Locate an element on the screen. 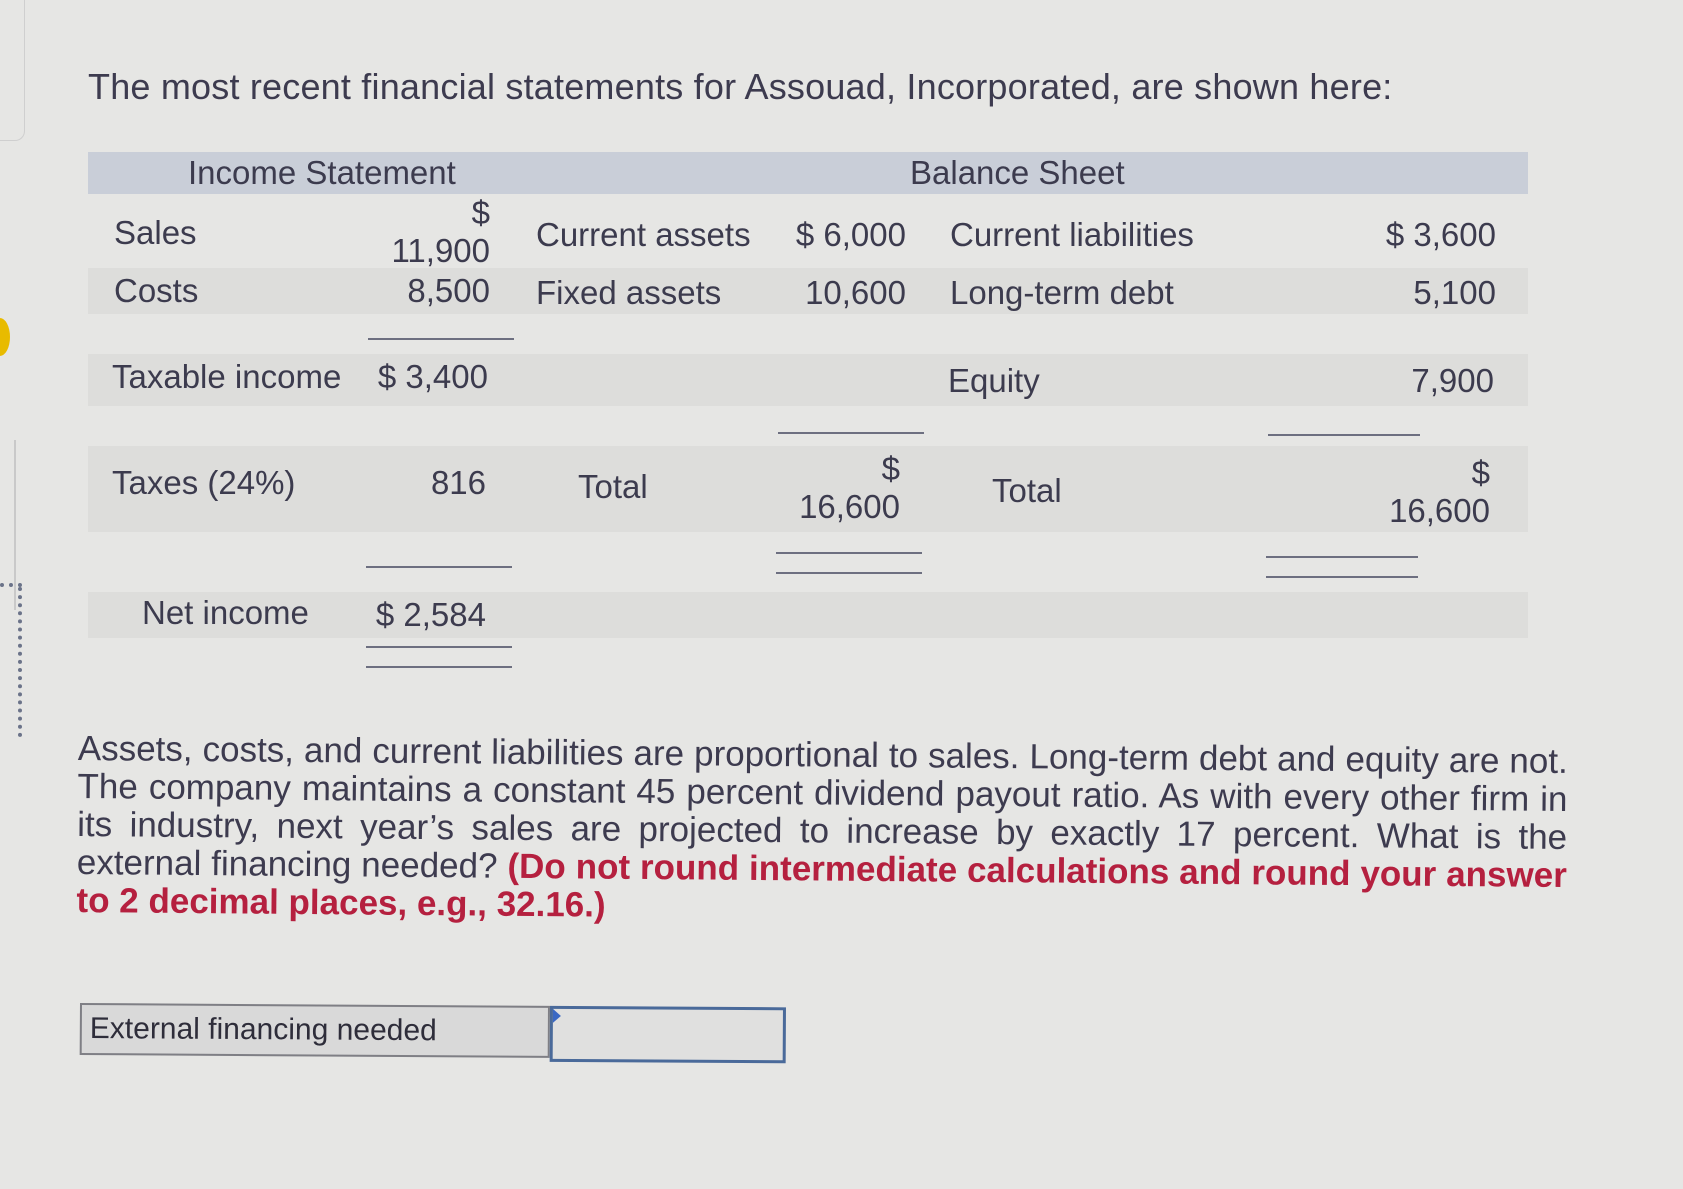  current-assets-value: $ 6,000 is located at coordinates (850, 234).